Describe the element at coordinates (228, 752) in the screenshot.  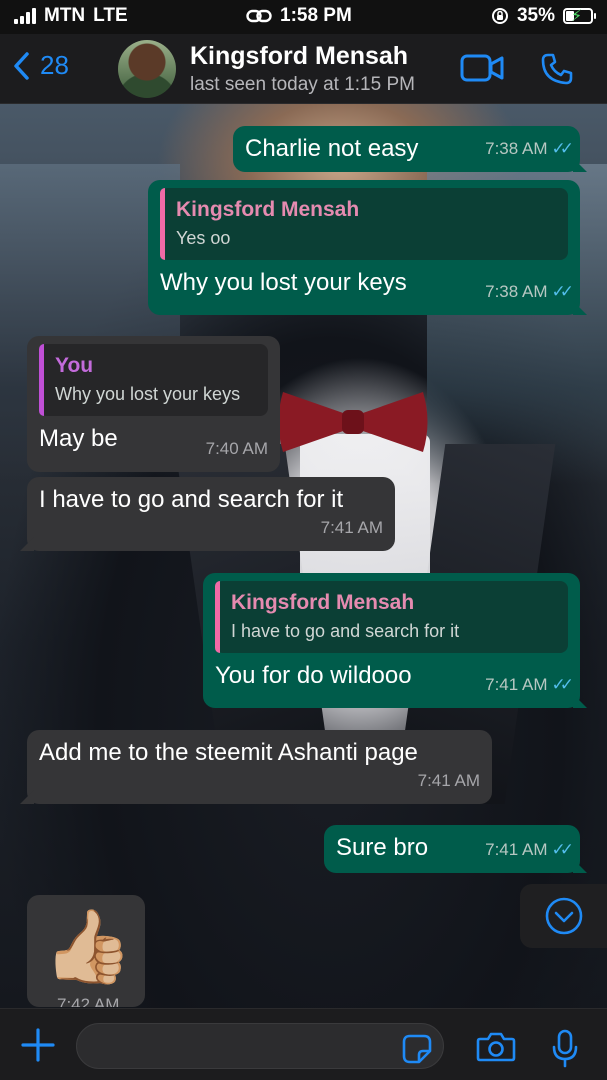
I see `message-text: Add me to the steemit Ashanti page` at that location.